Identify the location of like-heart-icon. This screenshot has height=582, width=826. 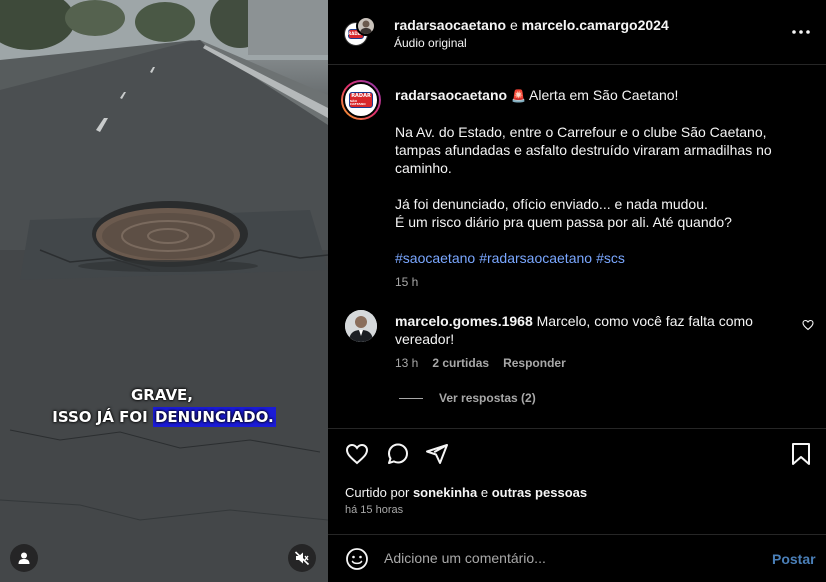
(357, 454).